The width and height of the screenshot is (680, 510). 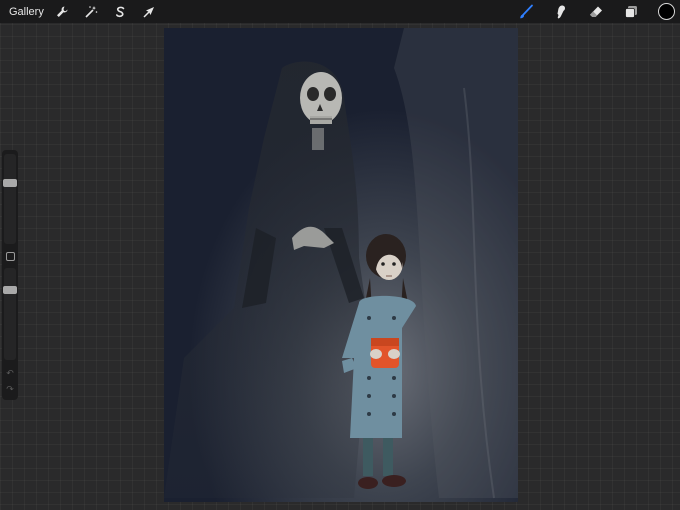 I want to click on left-sidebar: ↶ ↷, so click(x=10, y=275).